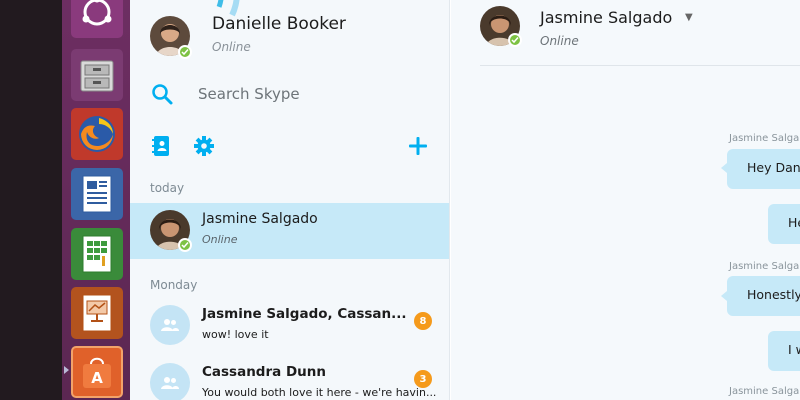 The height and width of the screenshot is (400, 800). What do you see at coordinates (763, 169) in the screenshot?
I see `message-bubble: Hey Dani` at bounding box center [763, 169].